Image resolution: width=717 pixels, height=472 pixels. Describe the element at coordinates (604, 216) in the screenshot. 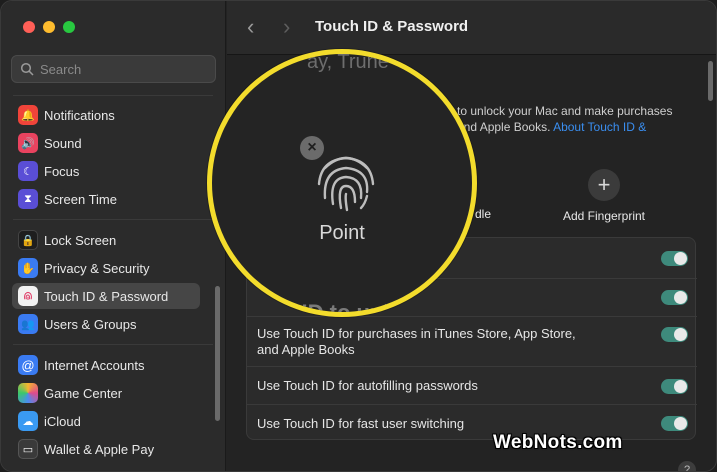

I see `add-fingerprint-label: Add Fingerprint` at that location.